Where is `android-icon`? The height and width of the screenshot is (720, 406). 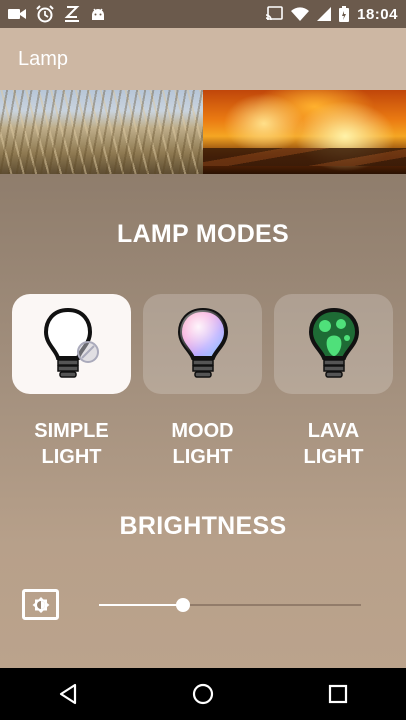
android-icon is located at coordinates (98, 14).